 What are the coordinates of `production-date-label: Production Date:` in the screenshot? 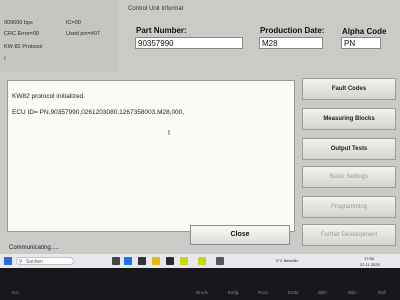 It's located at (292, 30).